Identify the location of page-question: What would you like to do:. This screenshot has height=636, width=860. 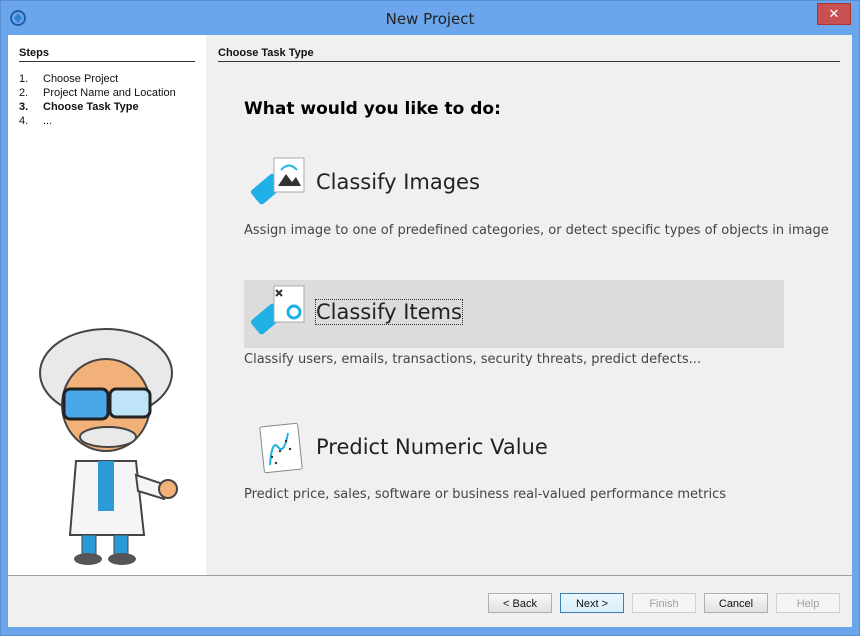
(372, 109).